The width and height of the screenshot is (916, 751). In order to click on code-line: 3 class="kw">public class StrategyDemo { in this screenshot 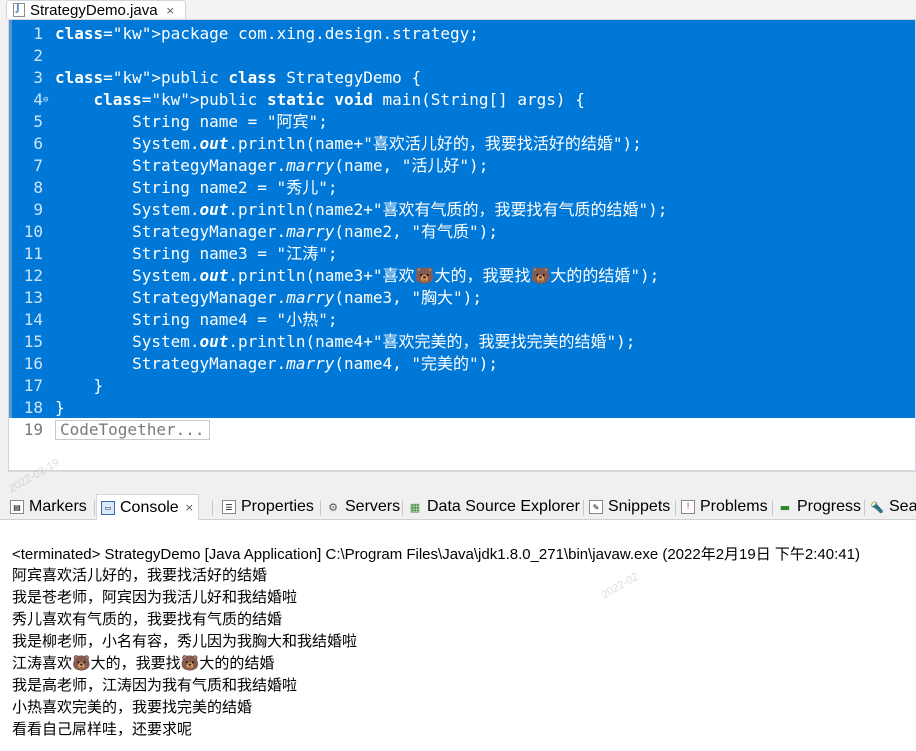, I will do `click(462, 78)`.